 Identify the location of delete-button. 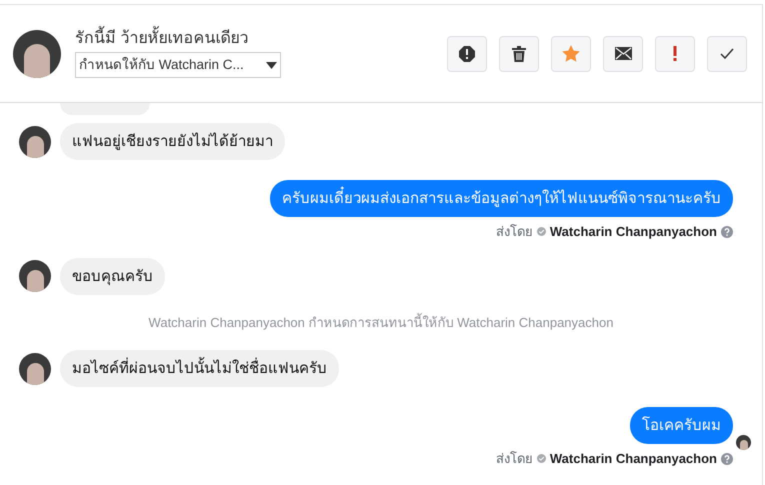
(519, 54).